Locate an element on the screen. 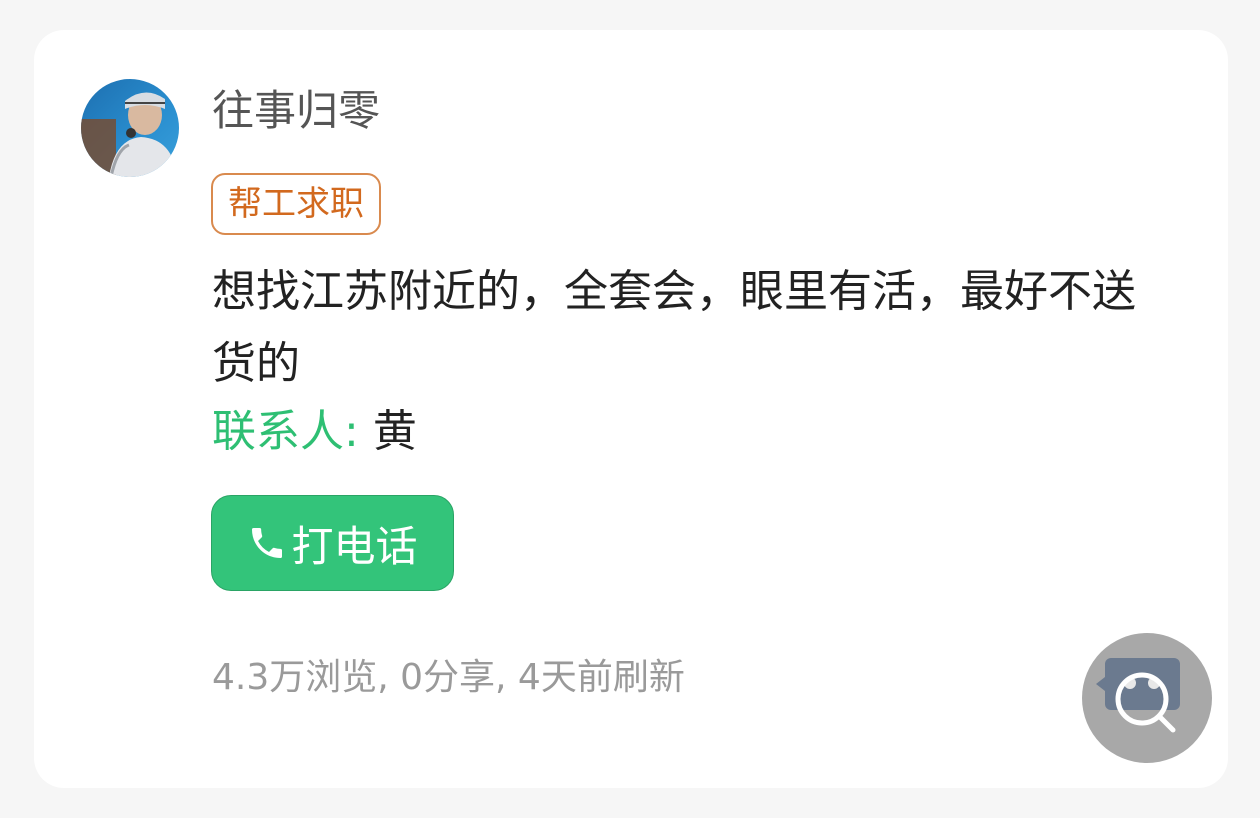 The image size is (1260, 818). avatar-image is located at coordinates (130, 128).